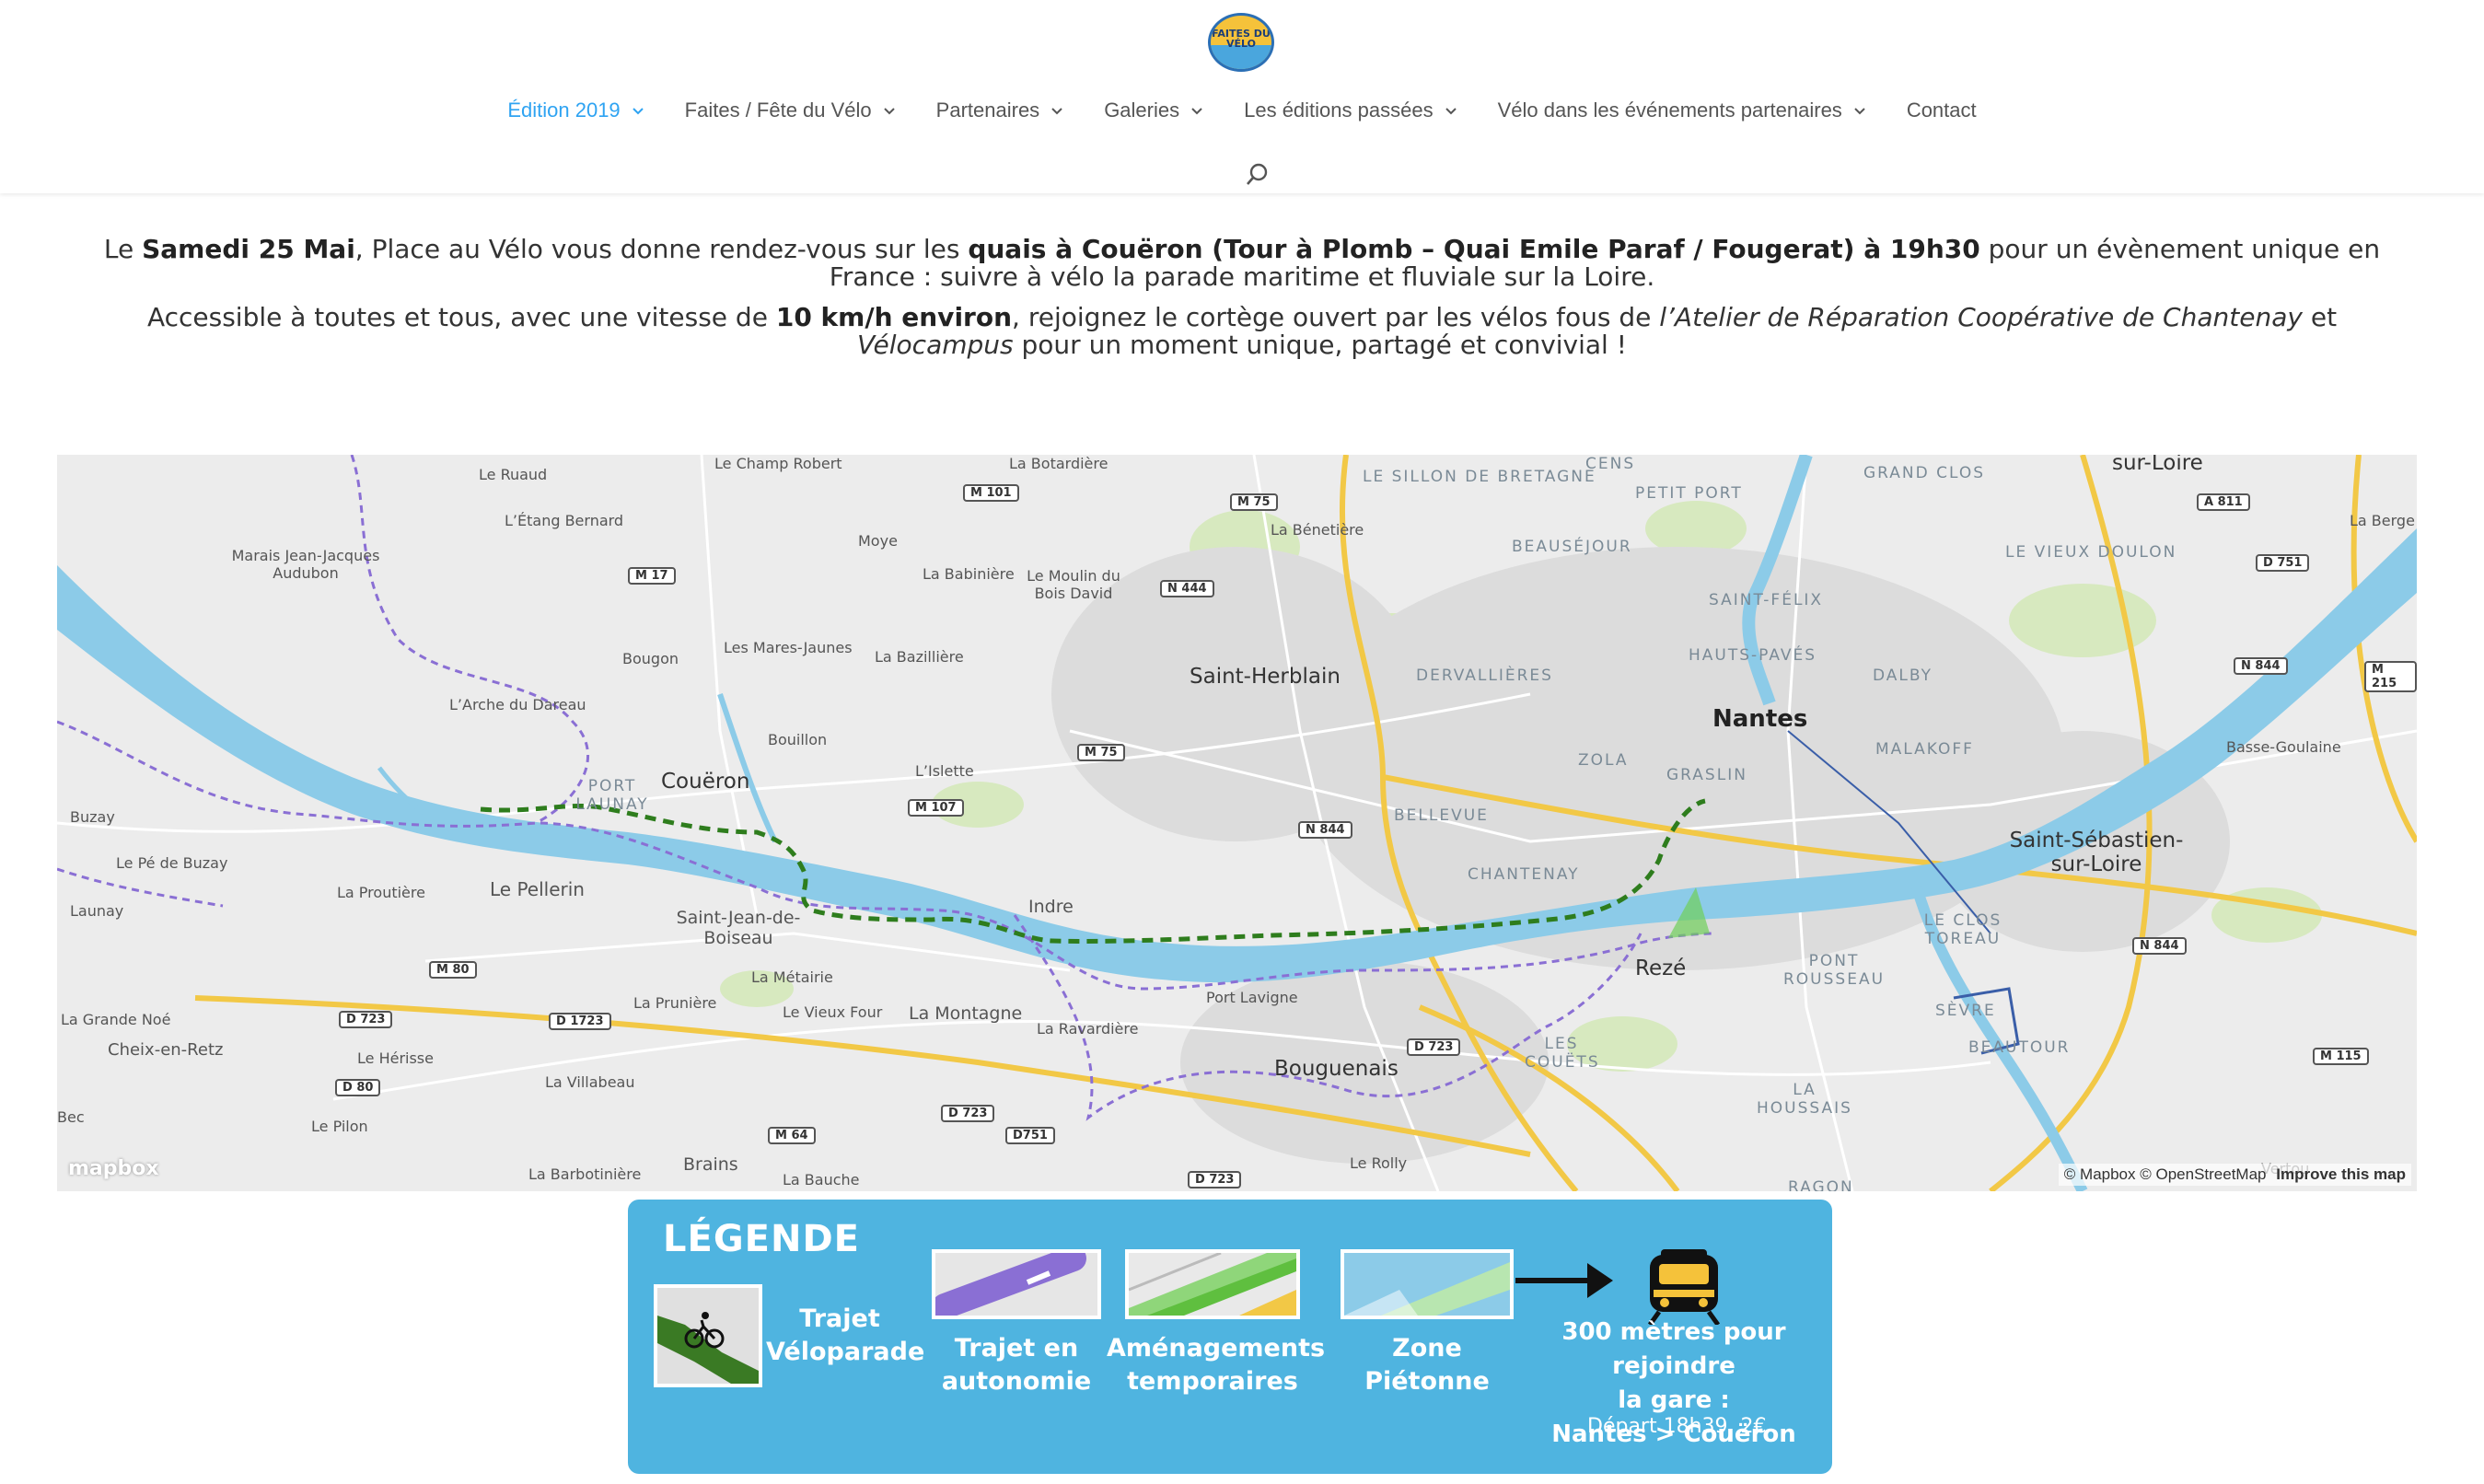 The height and width of the screenshot is (1484, 2484). What do you see at coordinates (564, 520) in the screenshot?
I see `map-label-place: L’Étang Bernard` at bounding box center [564, 520].